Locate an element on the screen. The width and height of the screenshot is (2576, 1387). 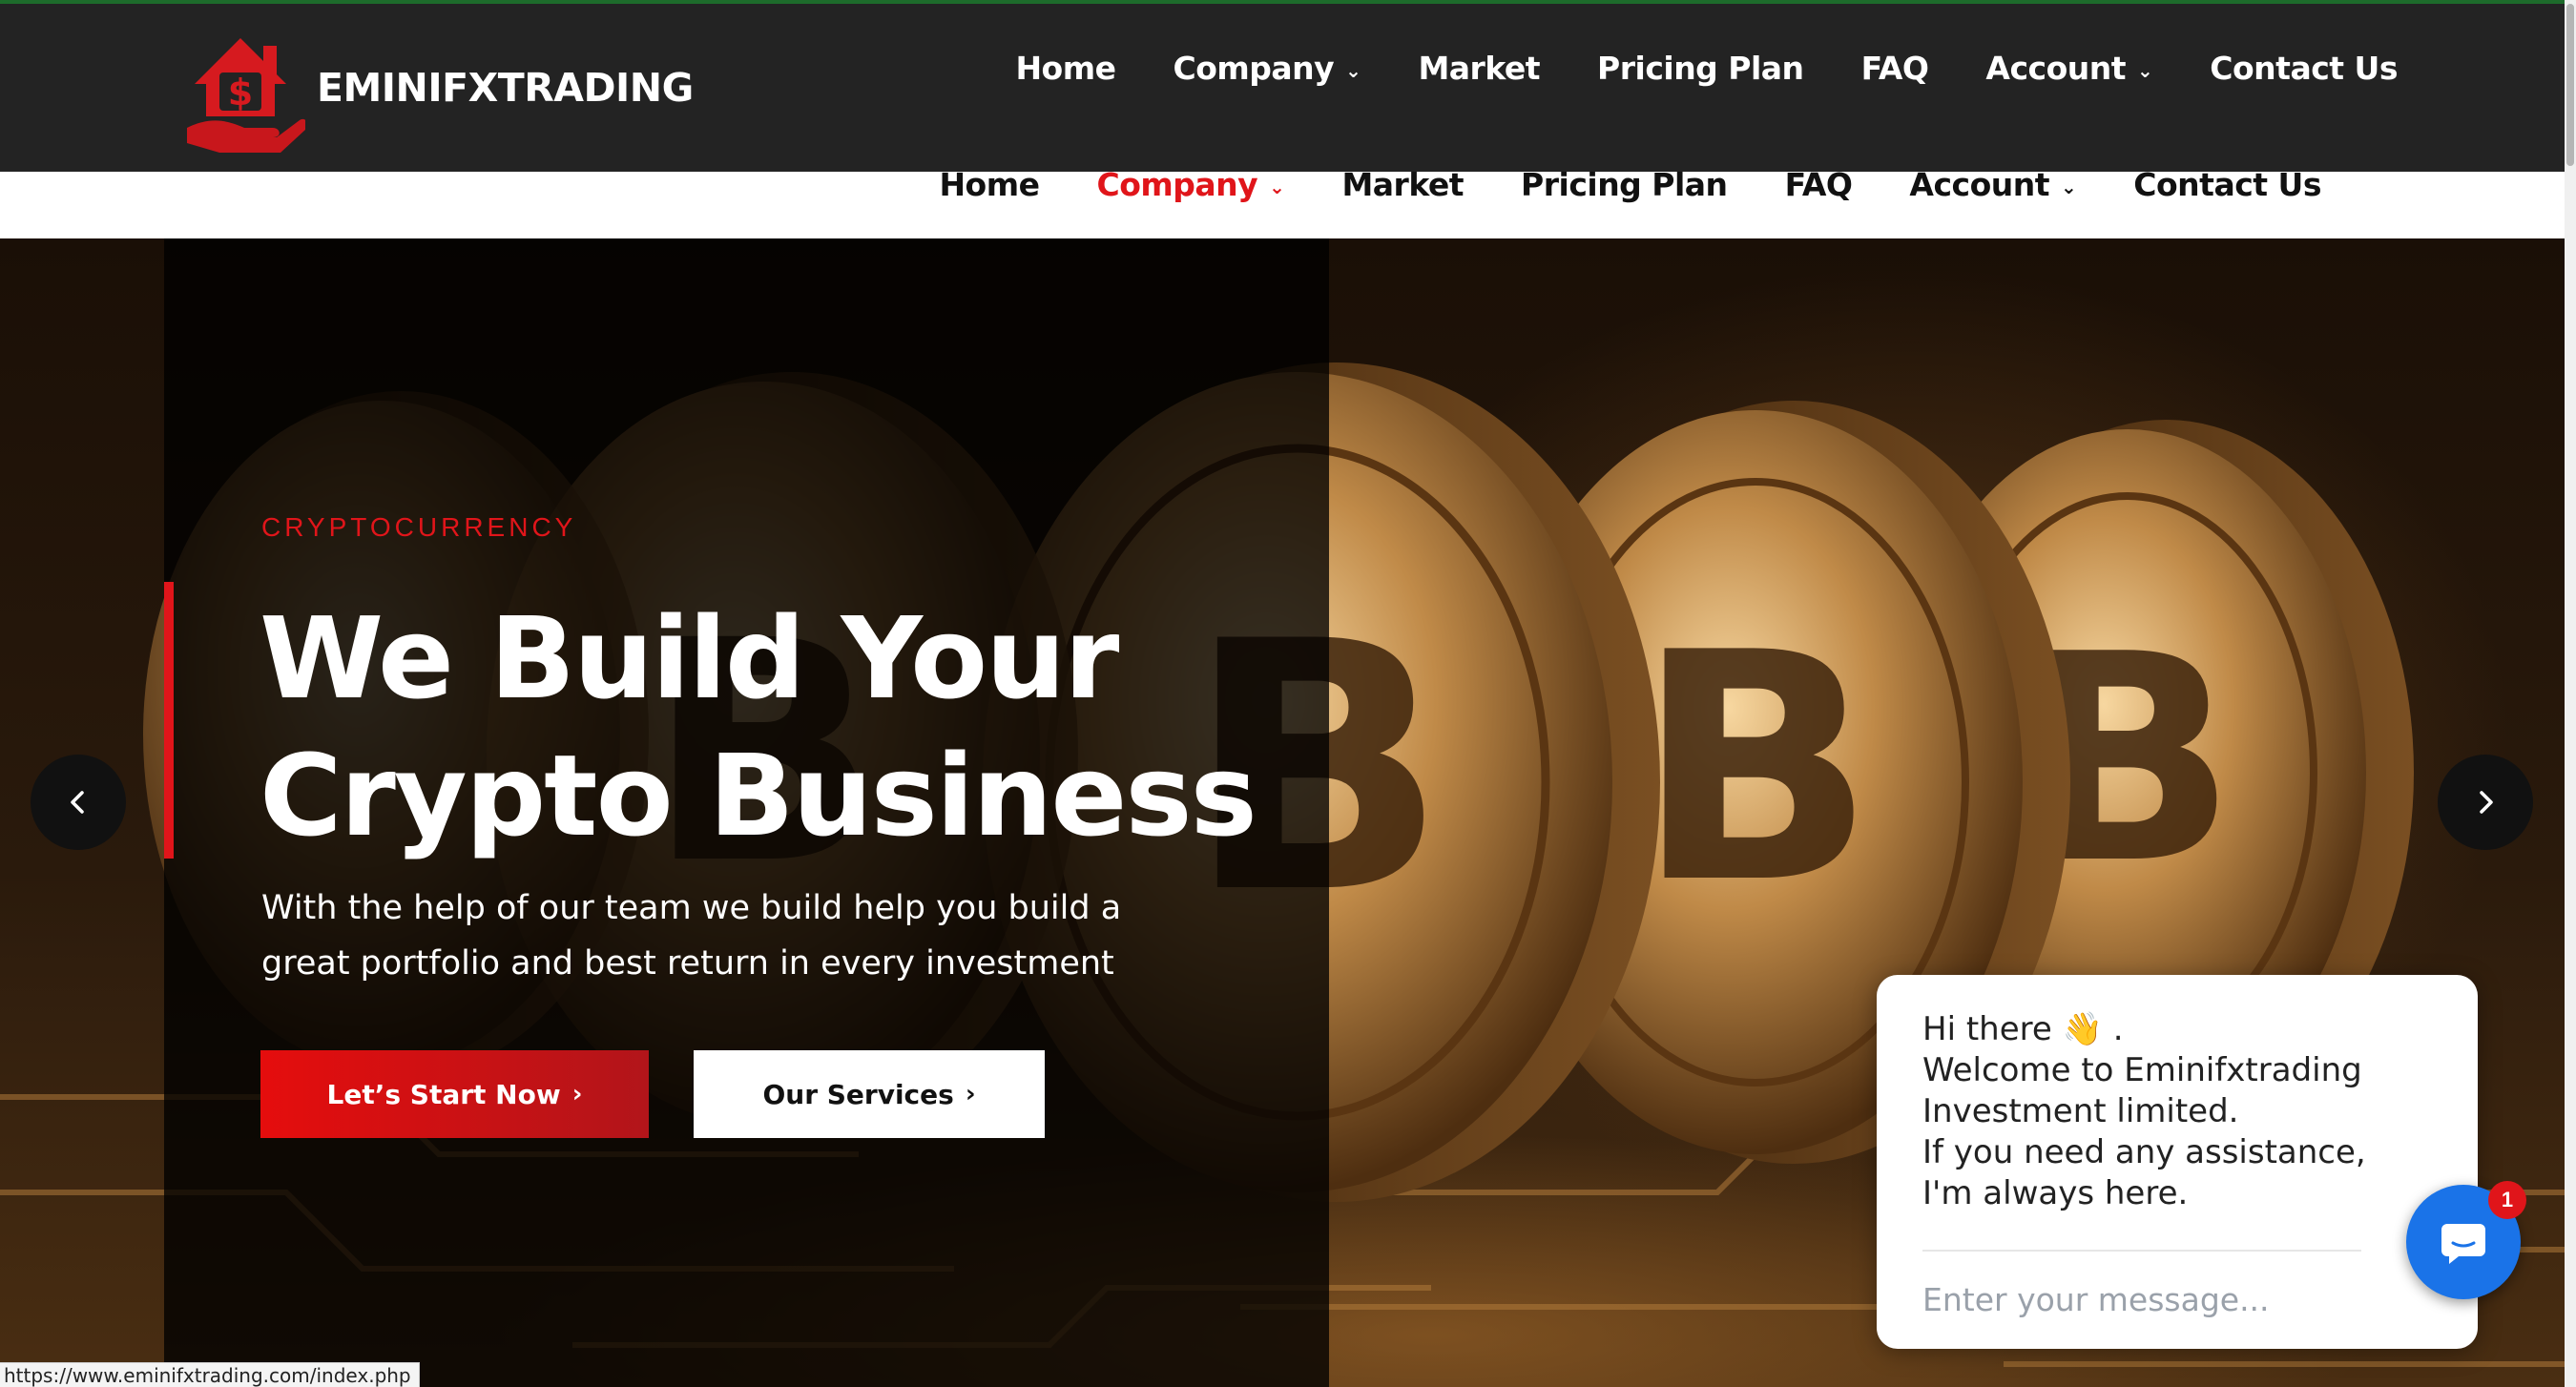
nav-contact-us: Contact Us is located at coordinates (2304, 69).